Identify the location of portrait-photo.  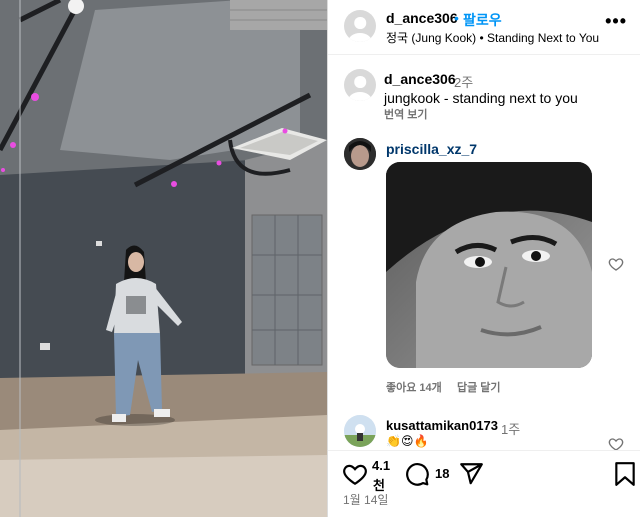
(489, 265).